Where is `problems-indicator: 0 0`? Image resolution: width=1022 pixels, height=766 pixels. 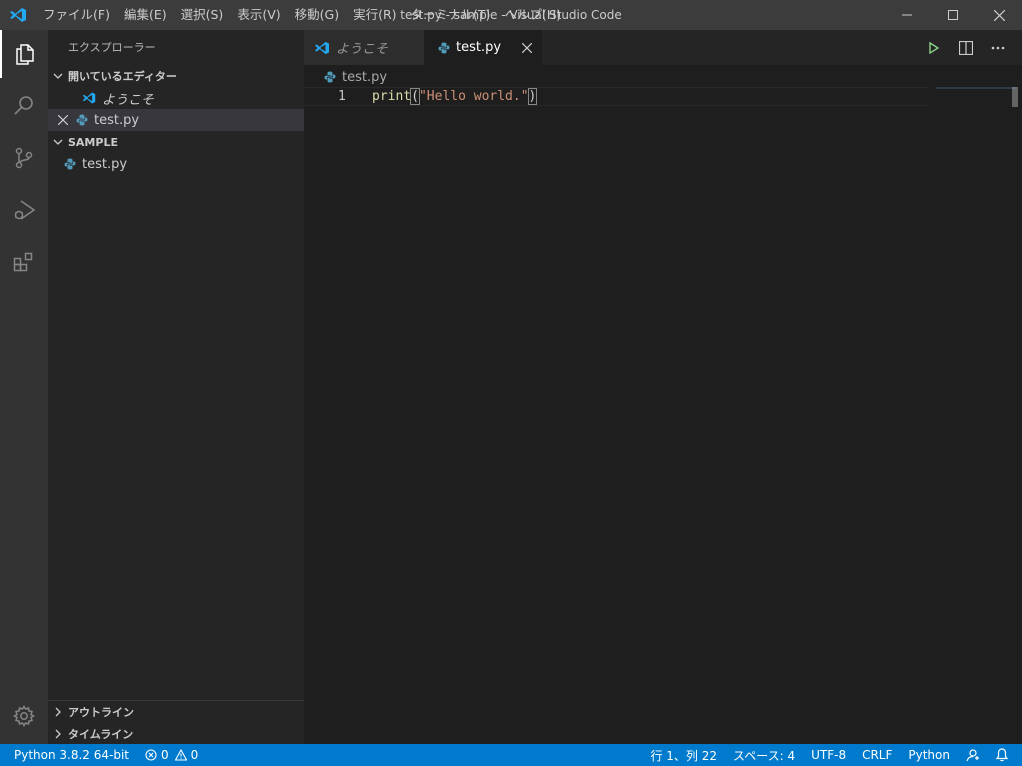 problems-indicator: 0 0 is located at coordinates (171, 755).